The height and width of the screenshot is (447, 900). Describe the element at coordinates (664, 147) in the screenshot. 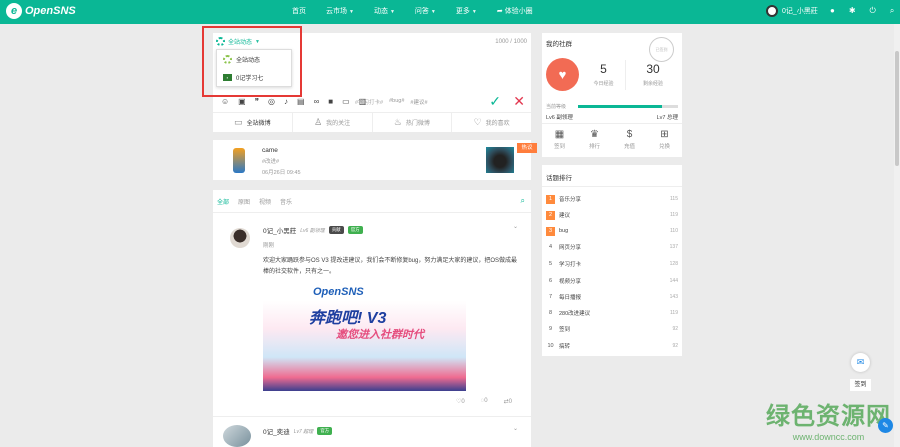

I see `action-label: 兑换` at that location.